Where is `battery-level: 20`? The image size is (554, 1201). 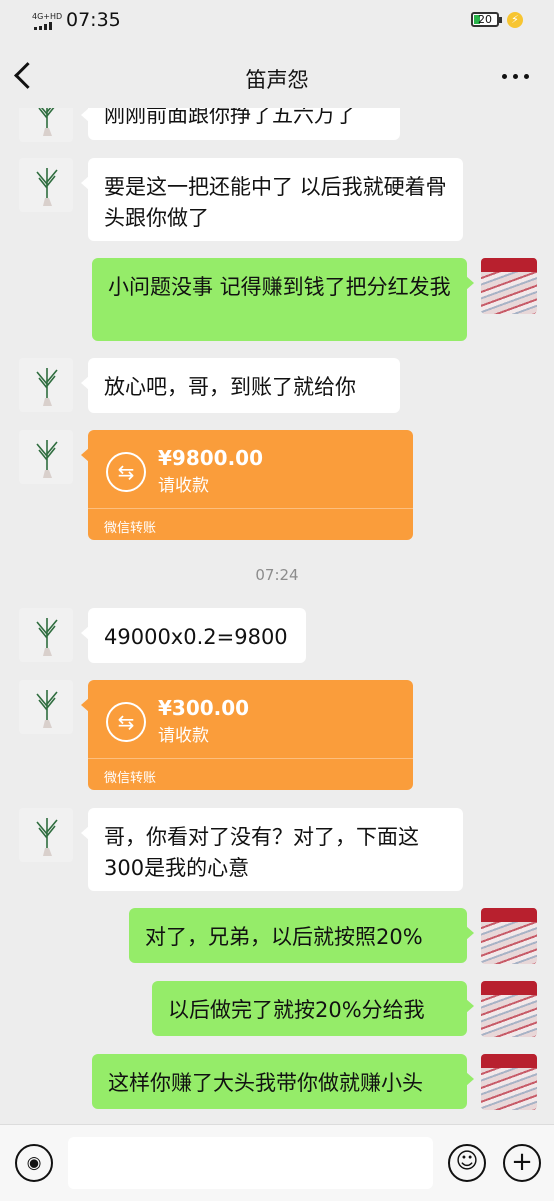
battery-level: 20 is located at coordinates (485, 19).